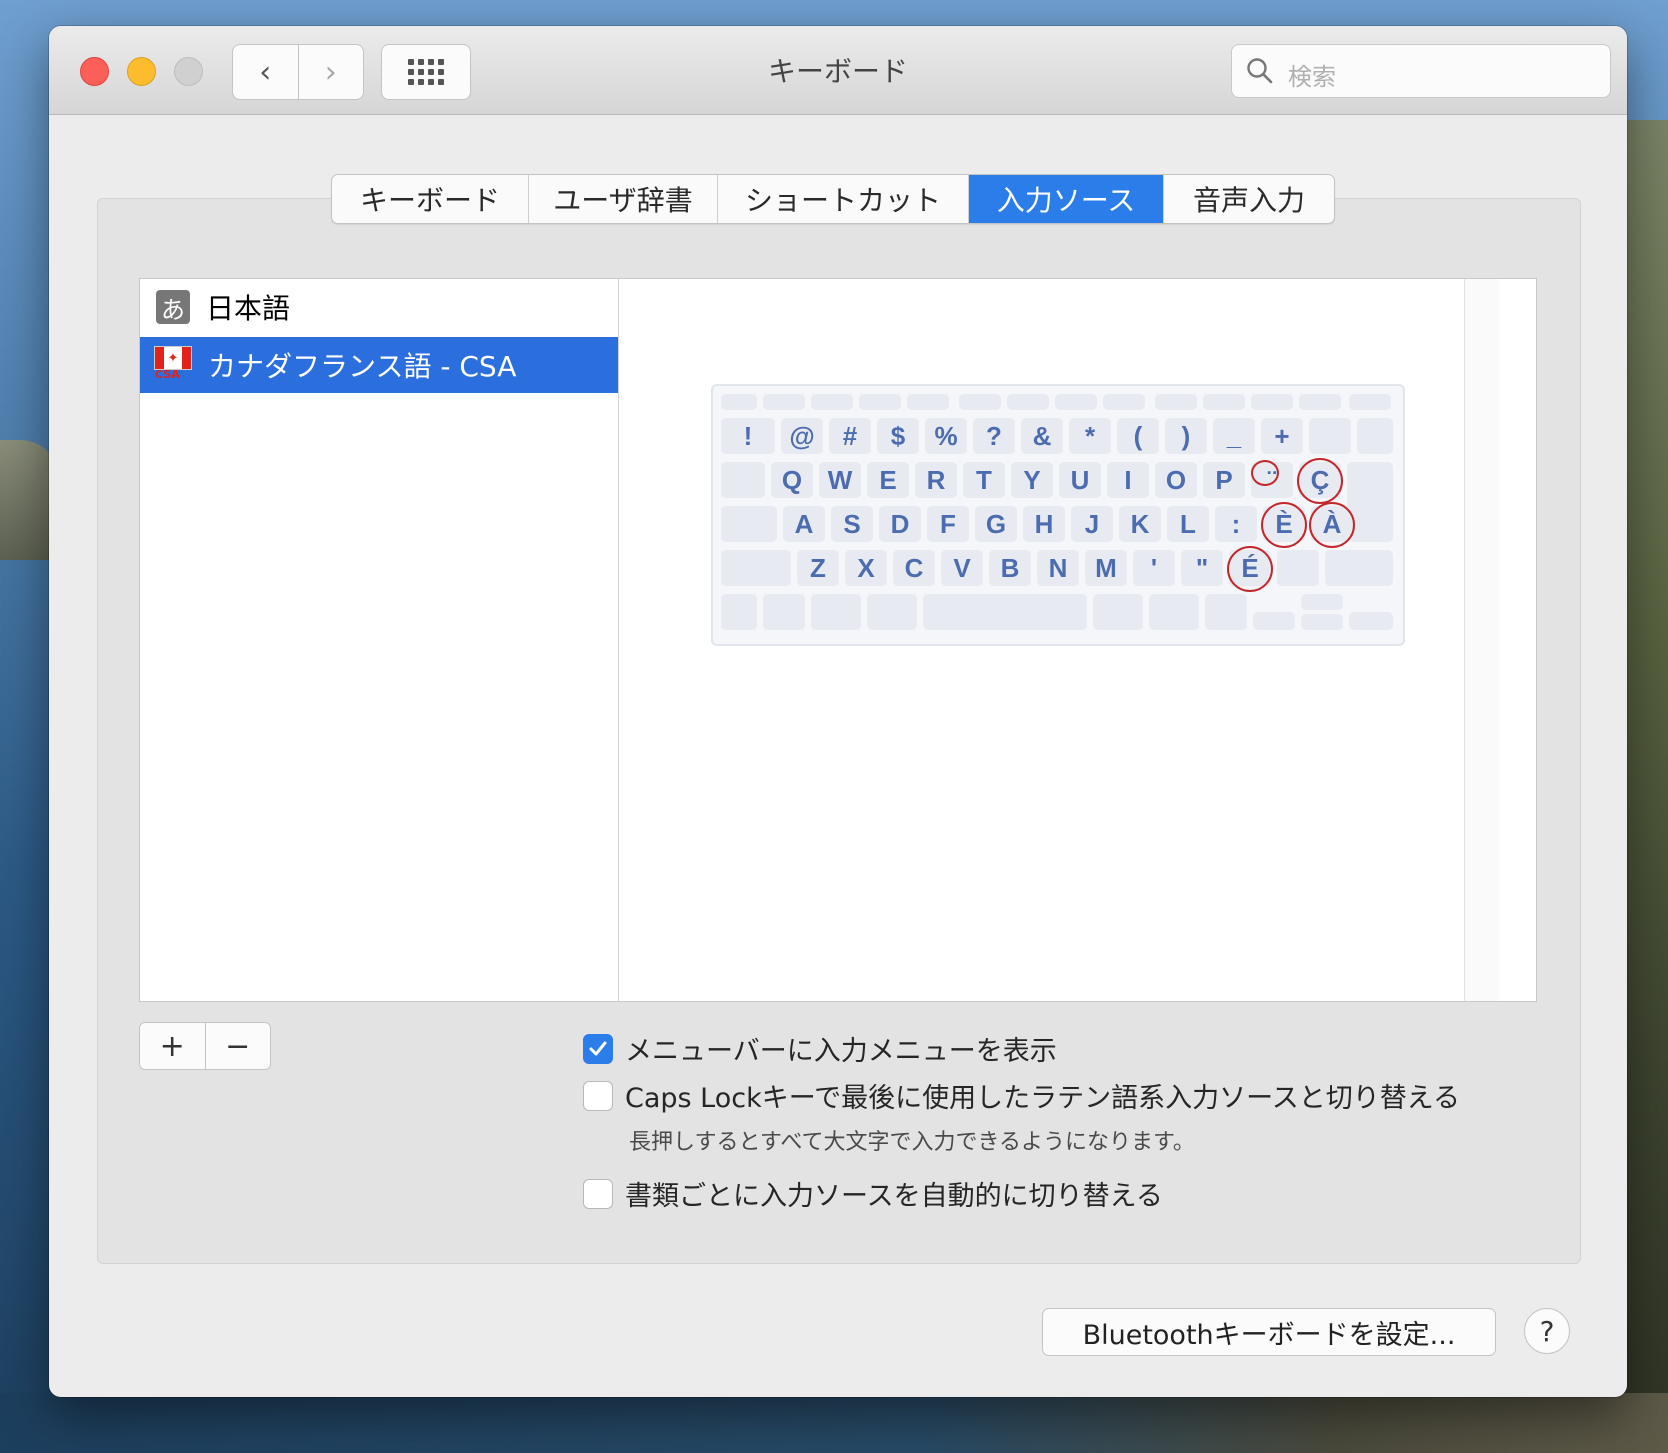 This screenshot has width=1668, height=1453. What do you see at coordinates (914, 568) in the screenshot?
I see `key: C` at bounding box center [914, 568].